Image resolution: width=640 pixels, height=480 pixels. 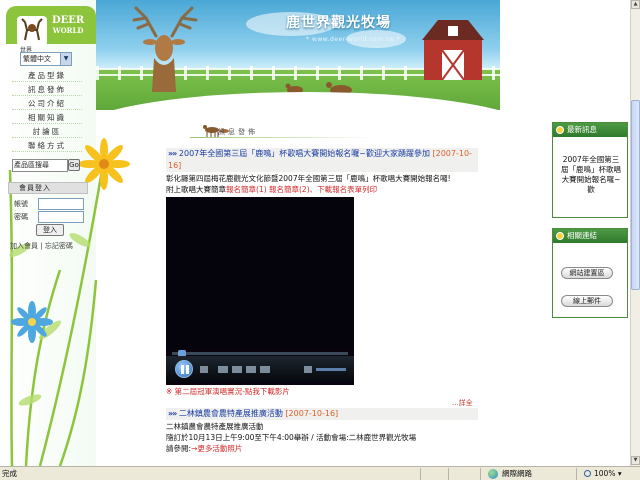 I want to click on account-label: 帳號, so click(x=21, y=204).